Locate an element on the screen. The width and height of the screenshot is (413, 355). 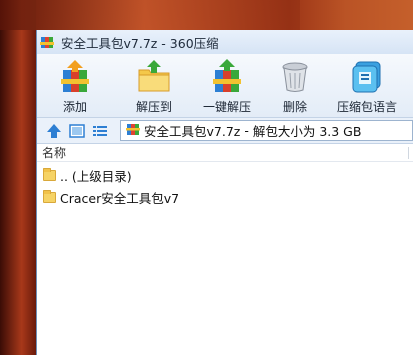
one-click-extract-button: 一键解压 is located at coordinates (227, 87).